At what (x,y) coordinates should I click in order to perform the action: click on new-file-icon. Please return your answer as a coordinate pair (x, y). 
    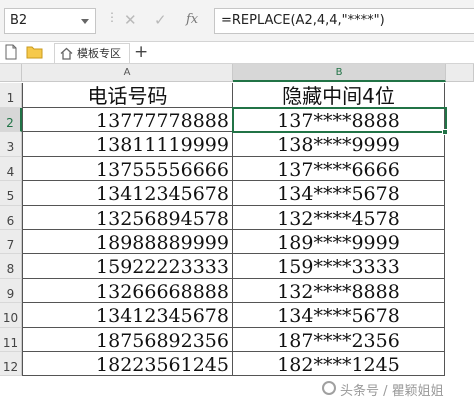
    Looking at the image, I should click on (13, 53).